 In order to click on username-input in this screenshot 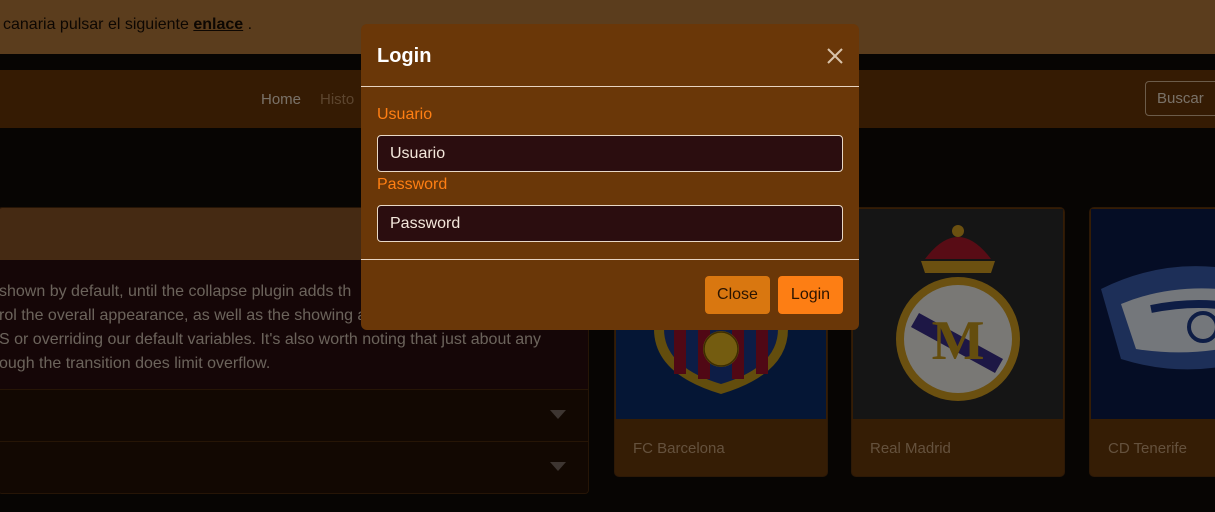, I will do `click(610, 153)`.